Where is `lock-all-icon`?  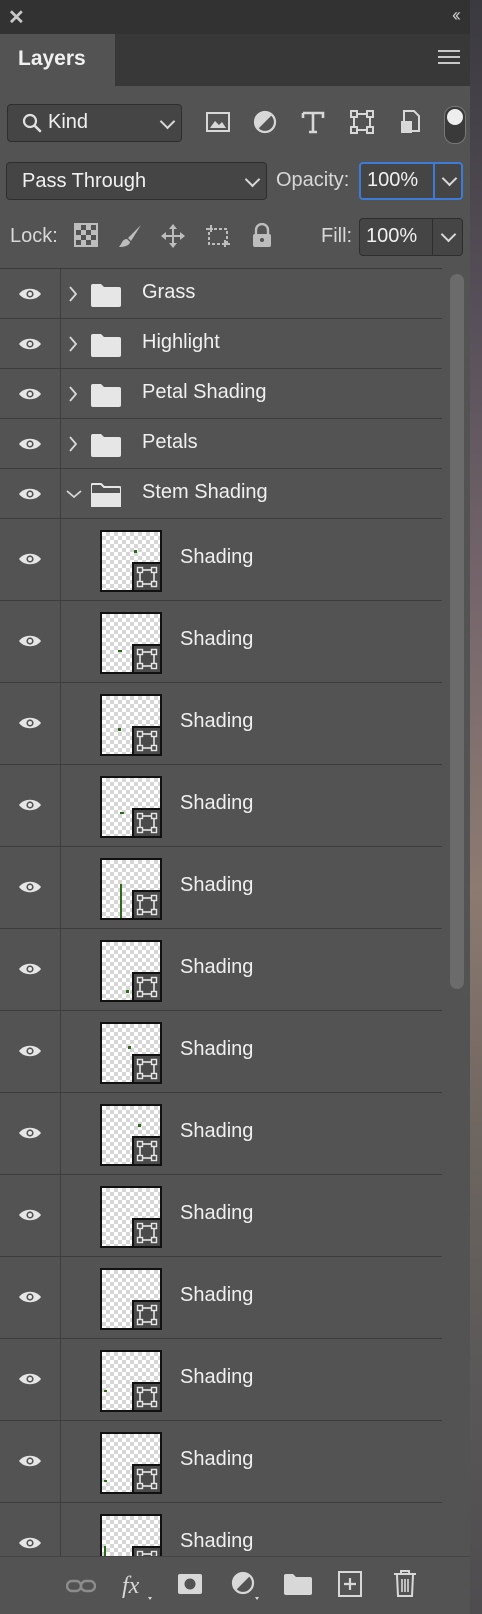 lock-all-icon is located at coordinates (262, 236).